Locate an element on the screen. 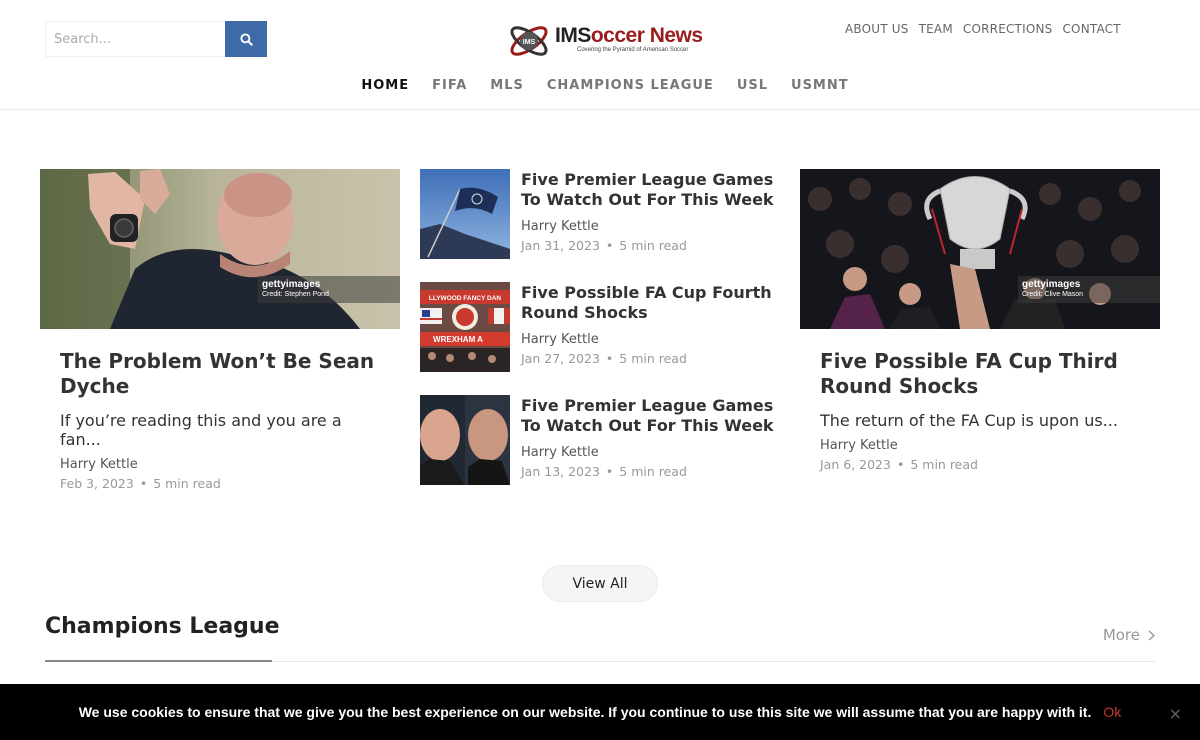 The width and height of the screenshot is (1200, 740). top-link-contact: CONTACT is located at coordinates (1091, 29).